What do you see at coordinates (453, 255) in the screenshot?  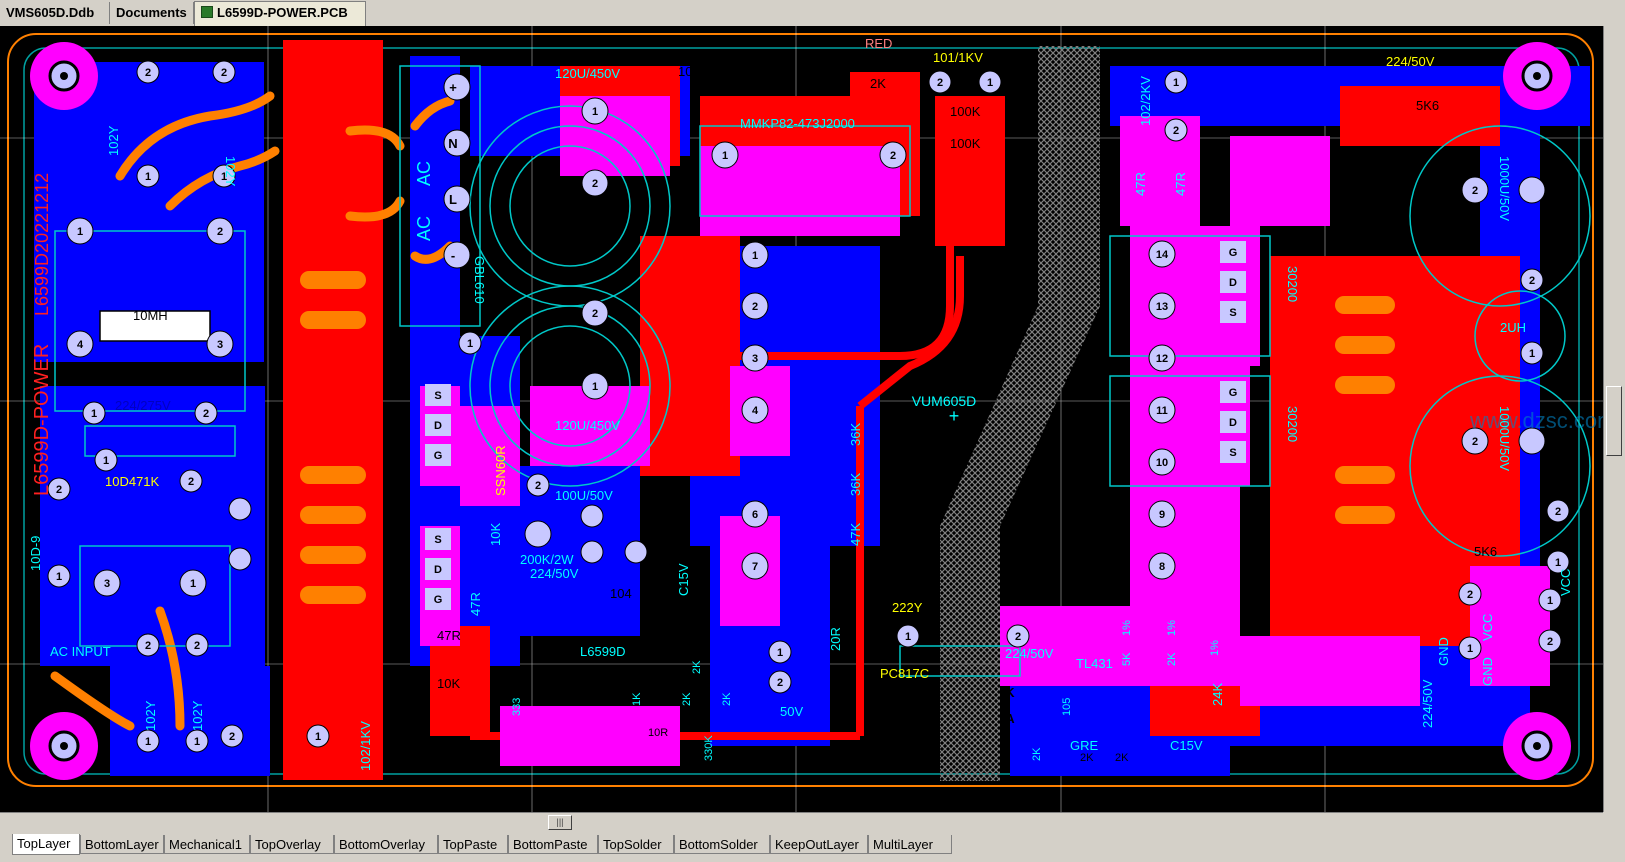 I see `label-bridge-minus: -` at bounding box center [453, 255].